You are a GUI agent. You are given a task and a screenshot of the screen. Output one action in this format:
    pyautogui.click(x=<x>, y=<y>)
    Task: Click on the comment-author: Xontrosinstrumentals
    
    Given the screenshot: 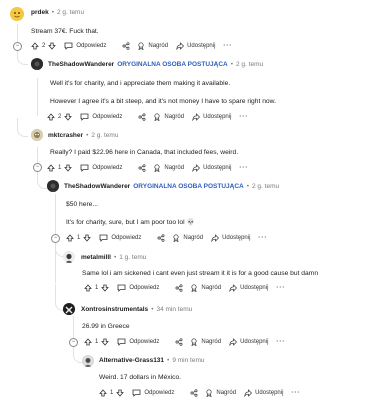 What is the action you would take?
    pyautogui.click(x=114, y=309)
    